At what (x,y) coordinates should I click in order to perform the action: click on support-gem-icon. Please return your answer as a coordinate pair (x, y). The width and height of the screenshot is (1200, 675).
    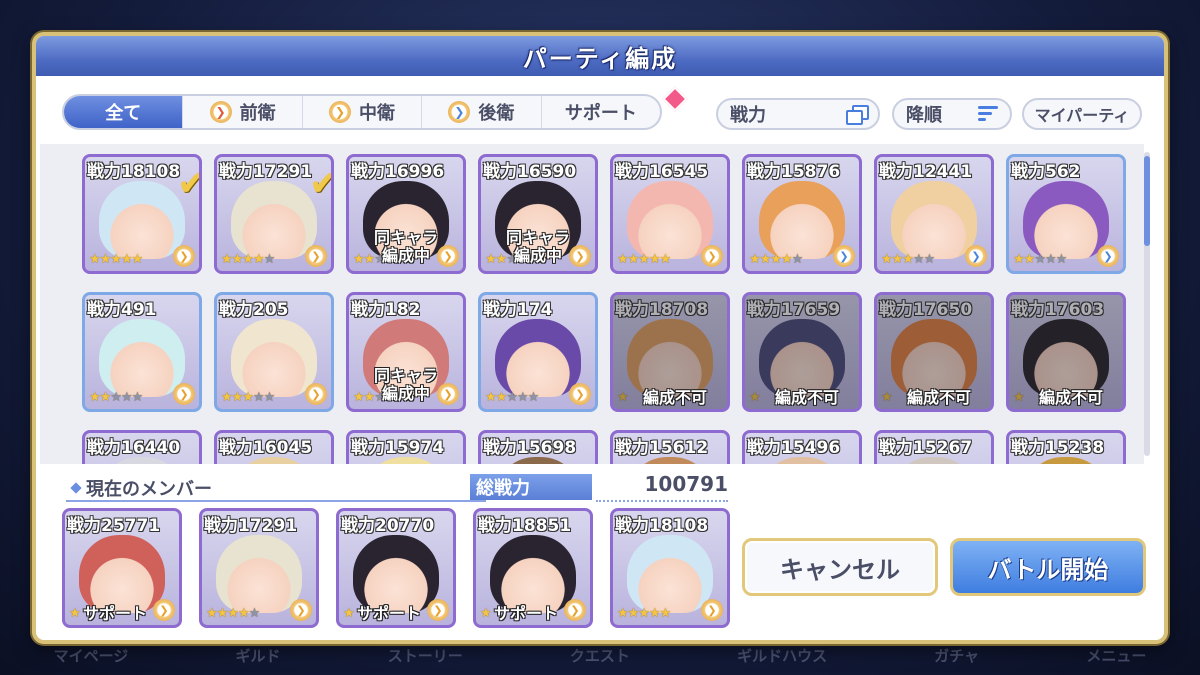
    Looking at the image, I should click on (675, 99).